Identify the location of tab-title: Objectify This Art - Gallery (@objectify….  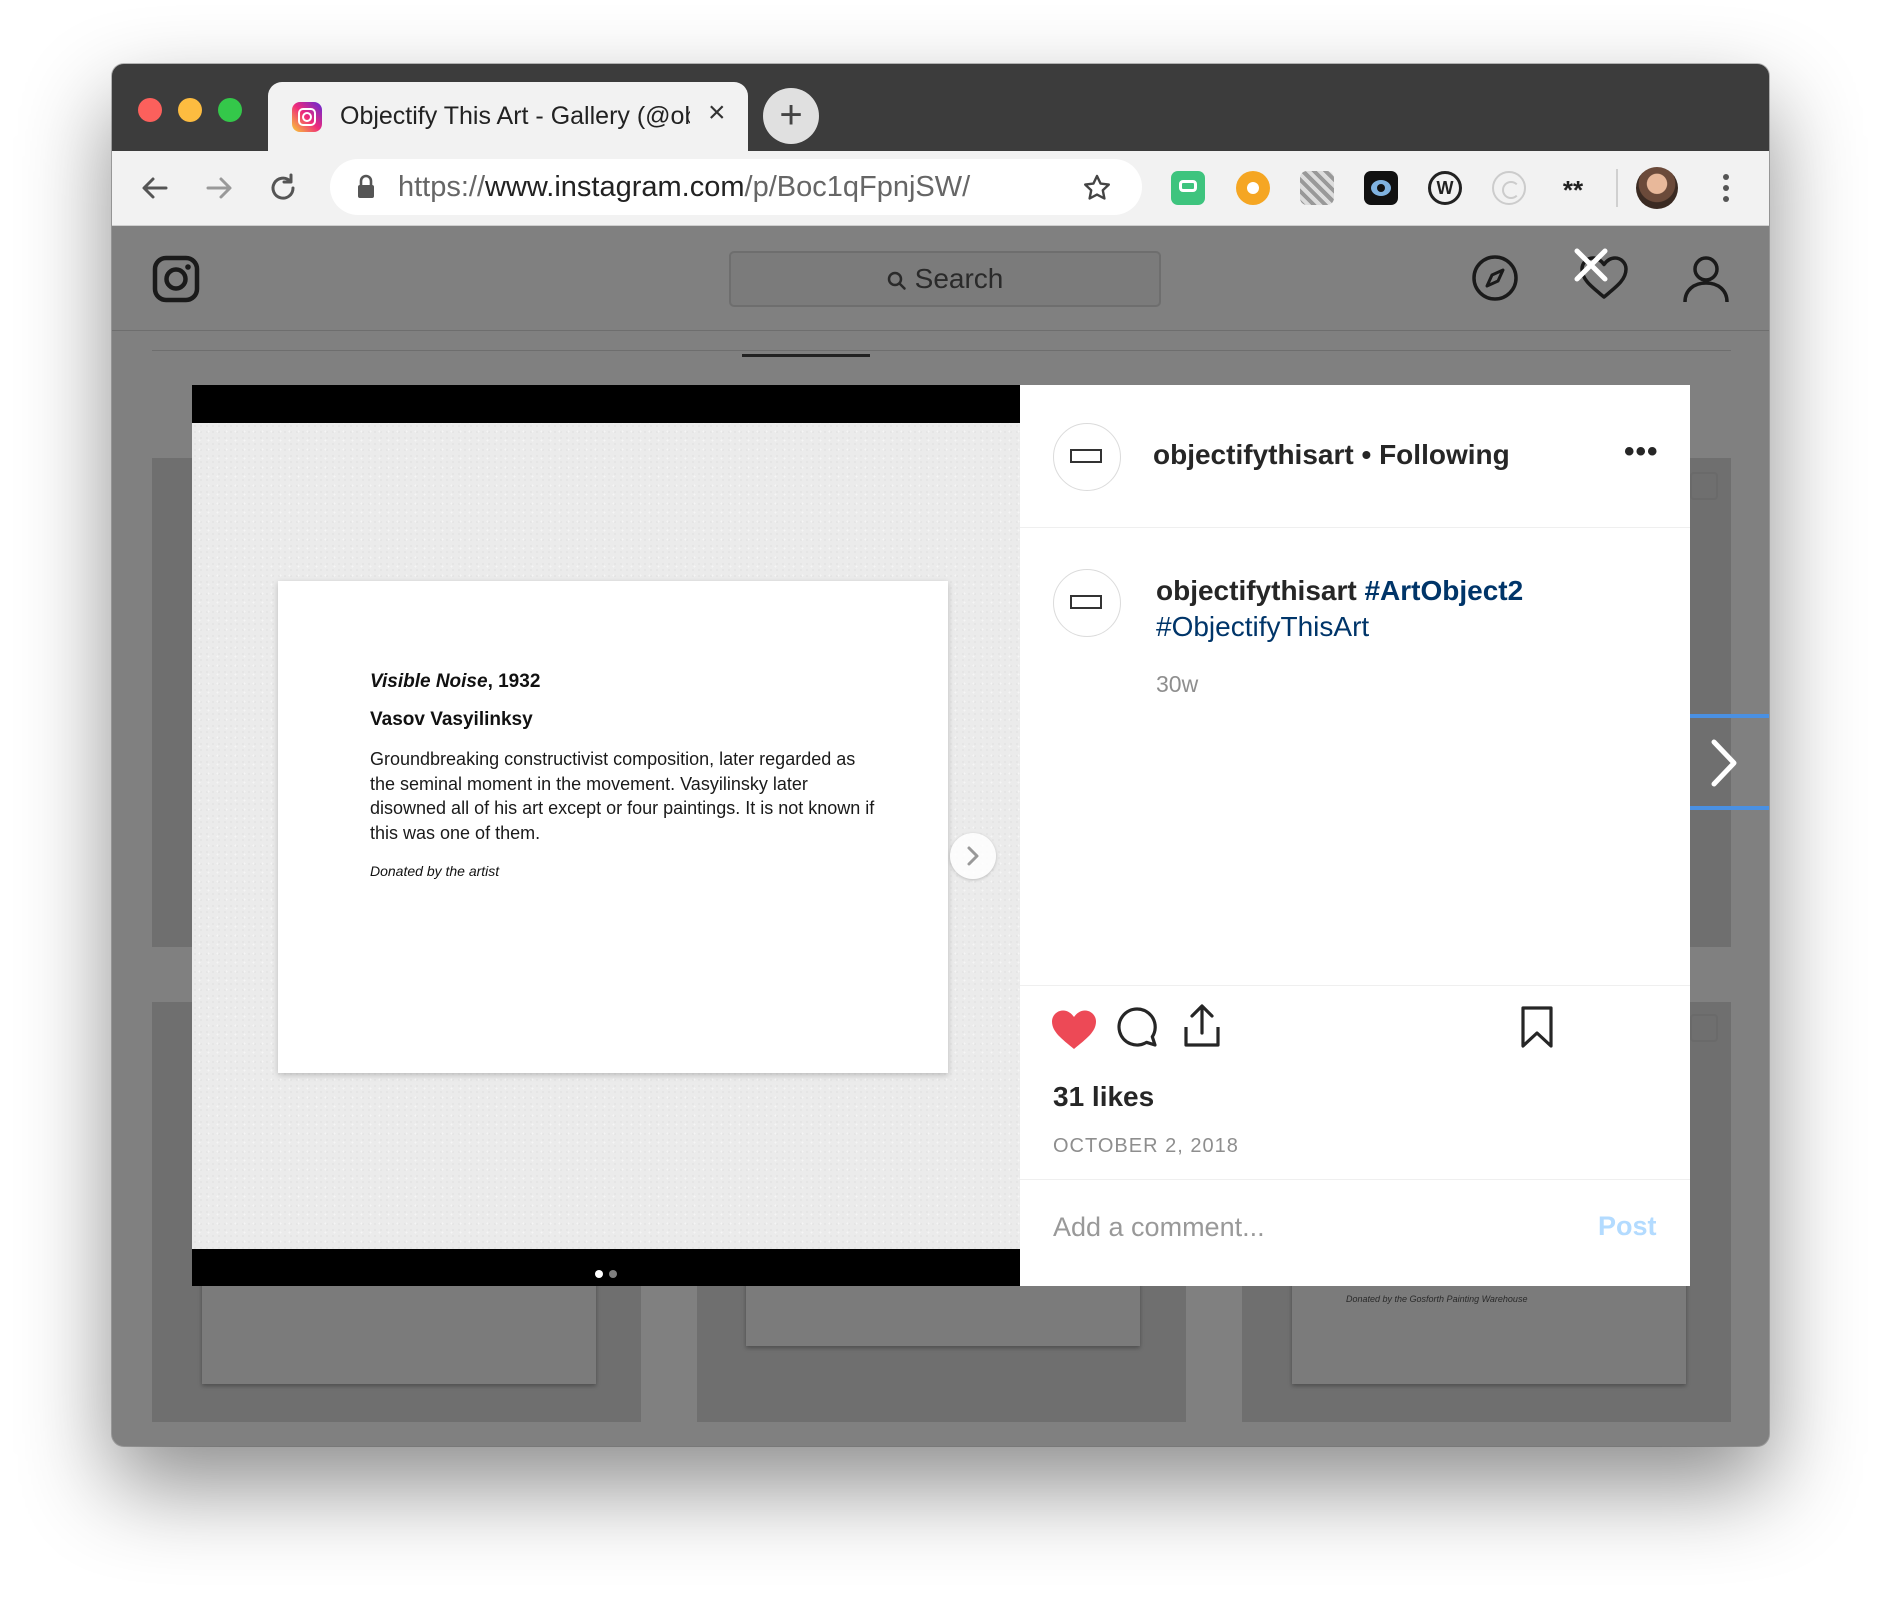
(515, 116).